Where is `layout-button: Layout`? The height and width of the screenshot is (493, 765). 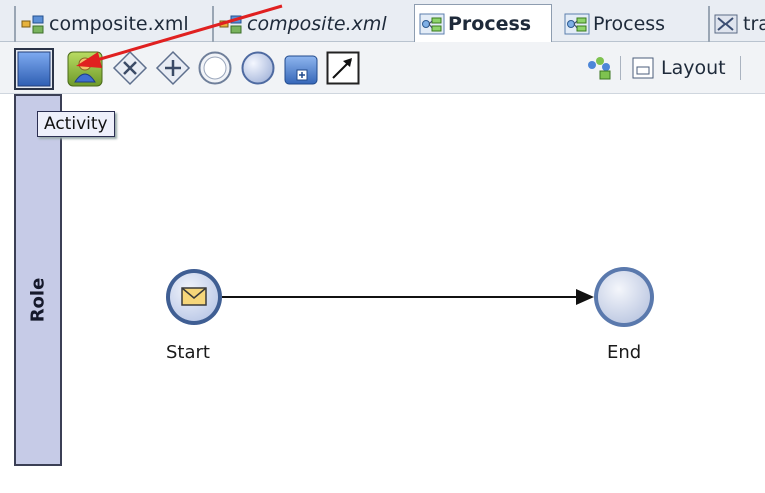
layout-button: Layout is located at coordinates (678, 68).